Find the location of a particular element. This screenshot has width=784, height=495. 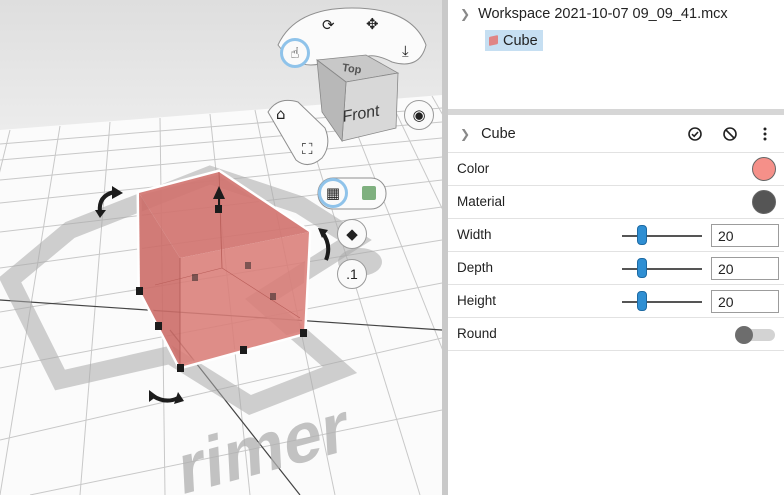

more-vert-icon is located at coordinates (765, 134).